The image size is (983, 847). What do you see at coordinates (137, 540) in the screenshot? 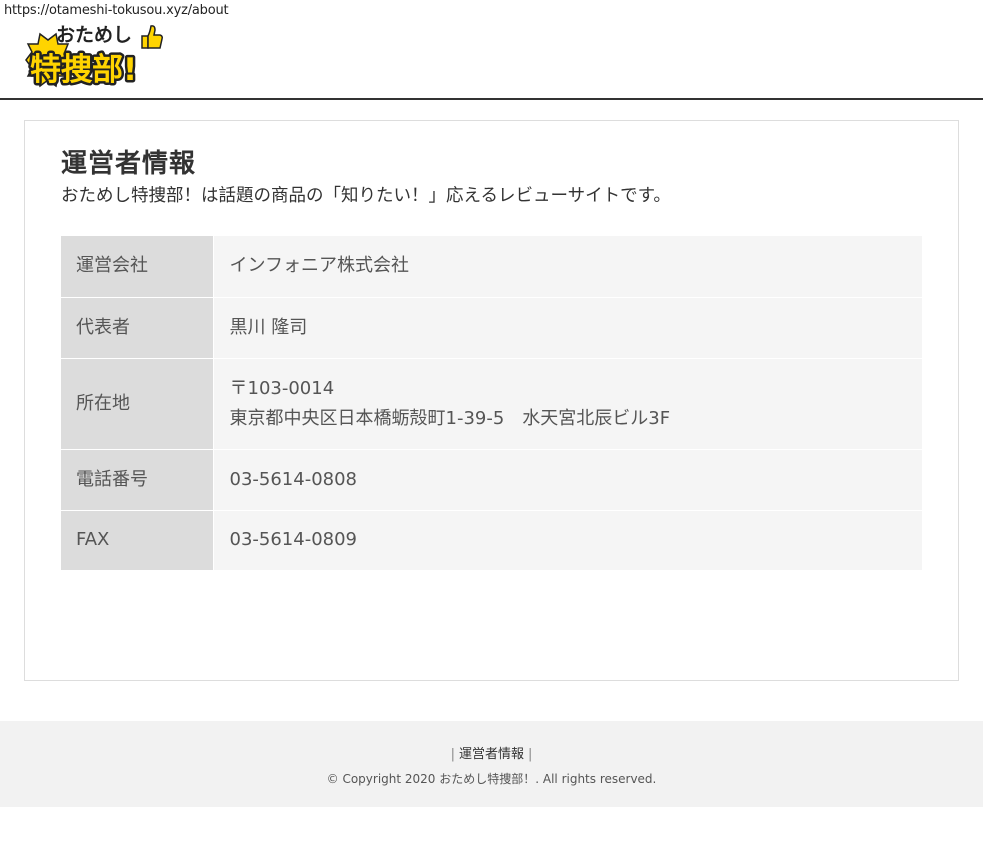
I see `row-label-fax: FAX` at bounding box center [137, 540].